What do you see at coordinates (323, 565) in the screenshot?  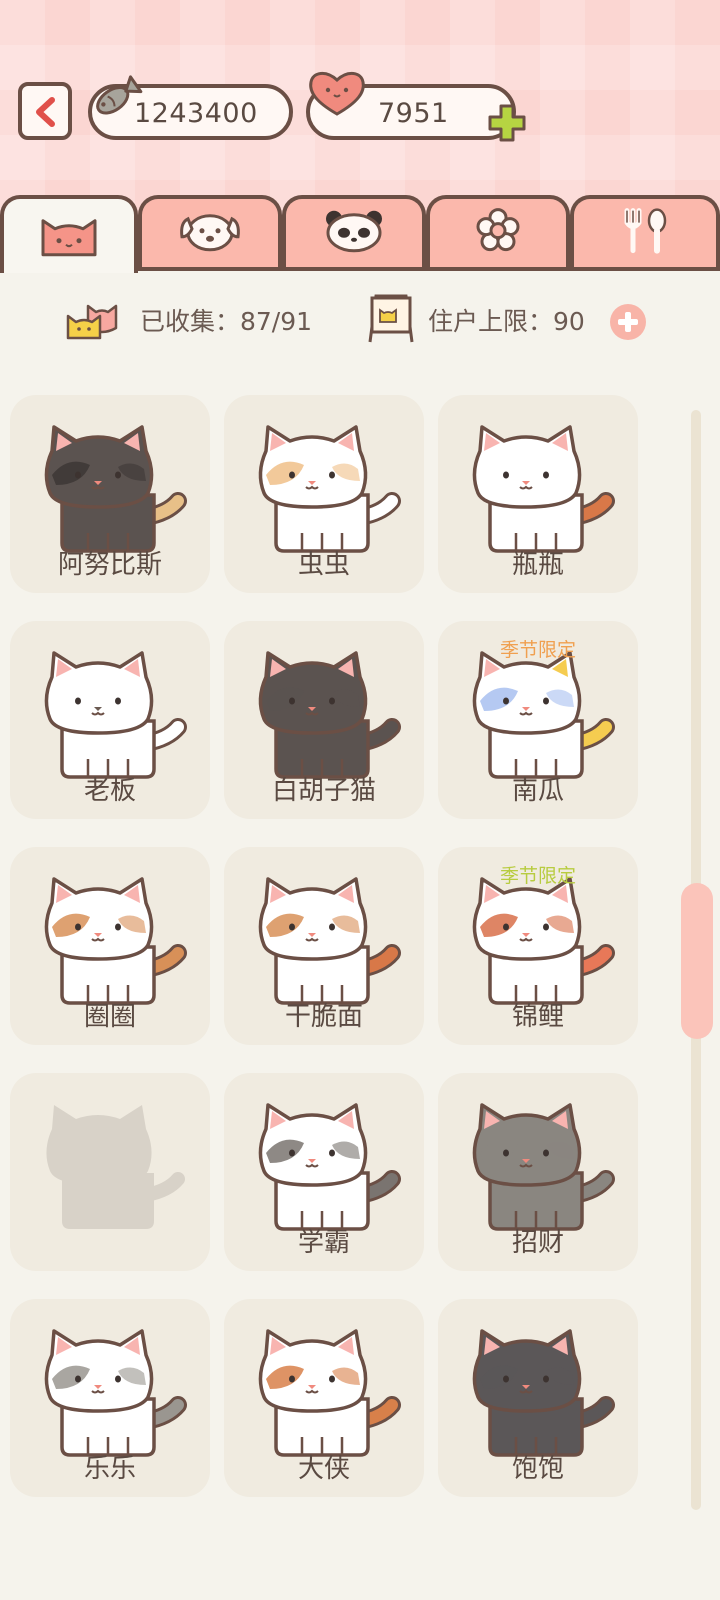 I see `cat-name: 虫虫` at bounding box center [323, 565].